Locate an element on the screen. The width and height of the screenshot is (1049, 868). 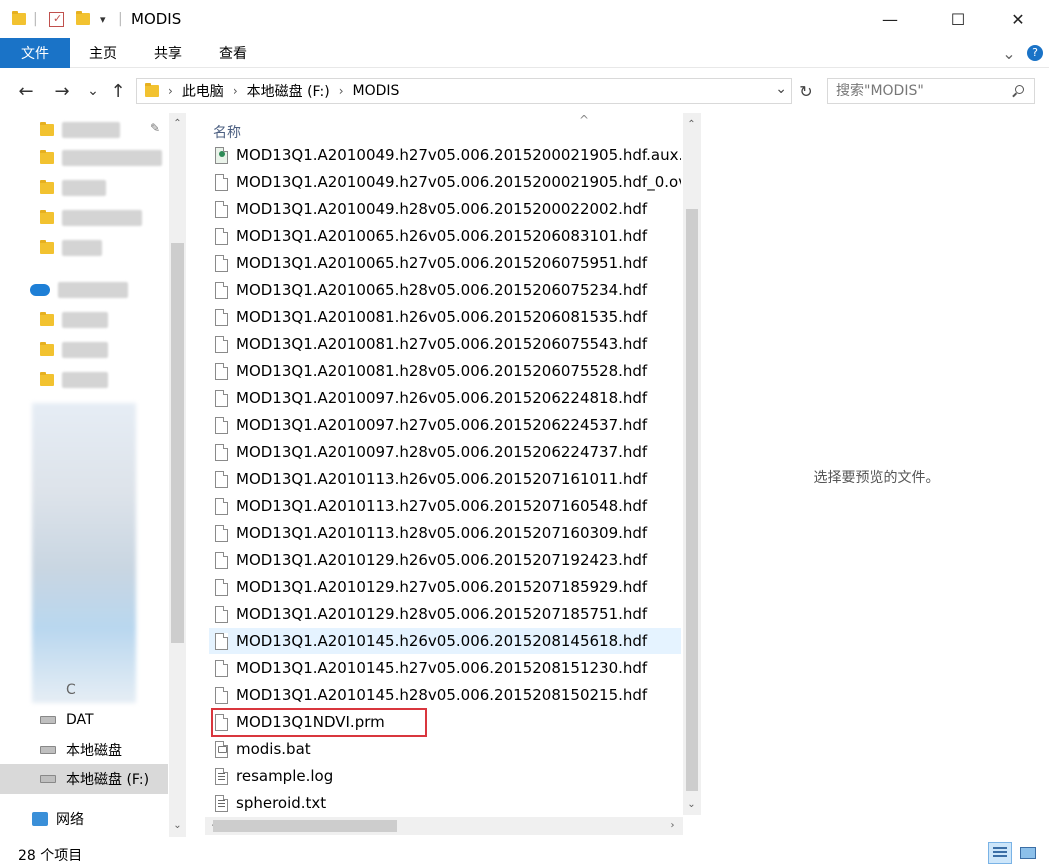
onedrive-item is located at coordinates (79, 290).